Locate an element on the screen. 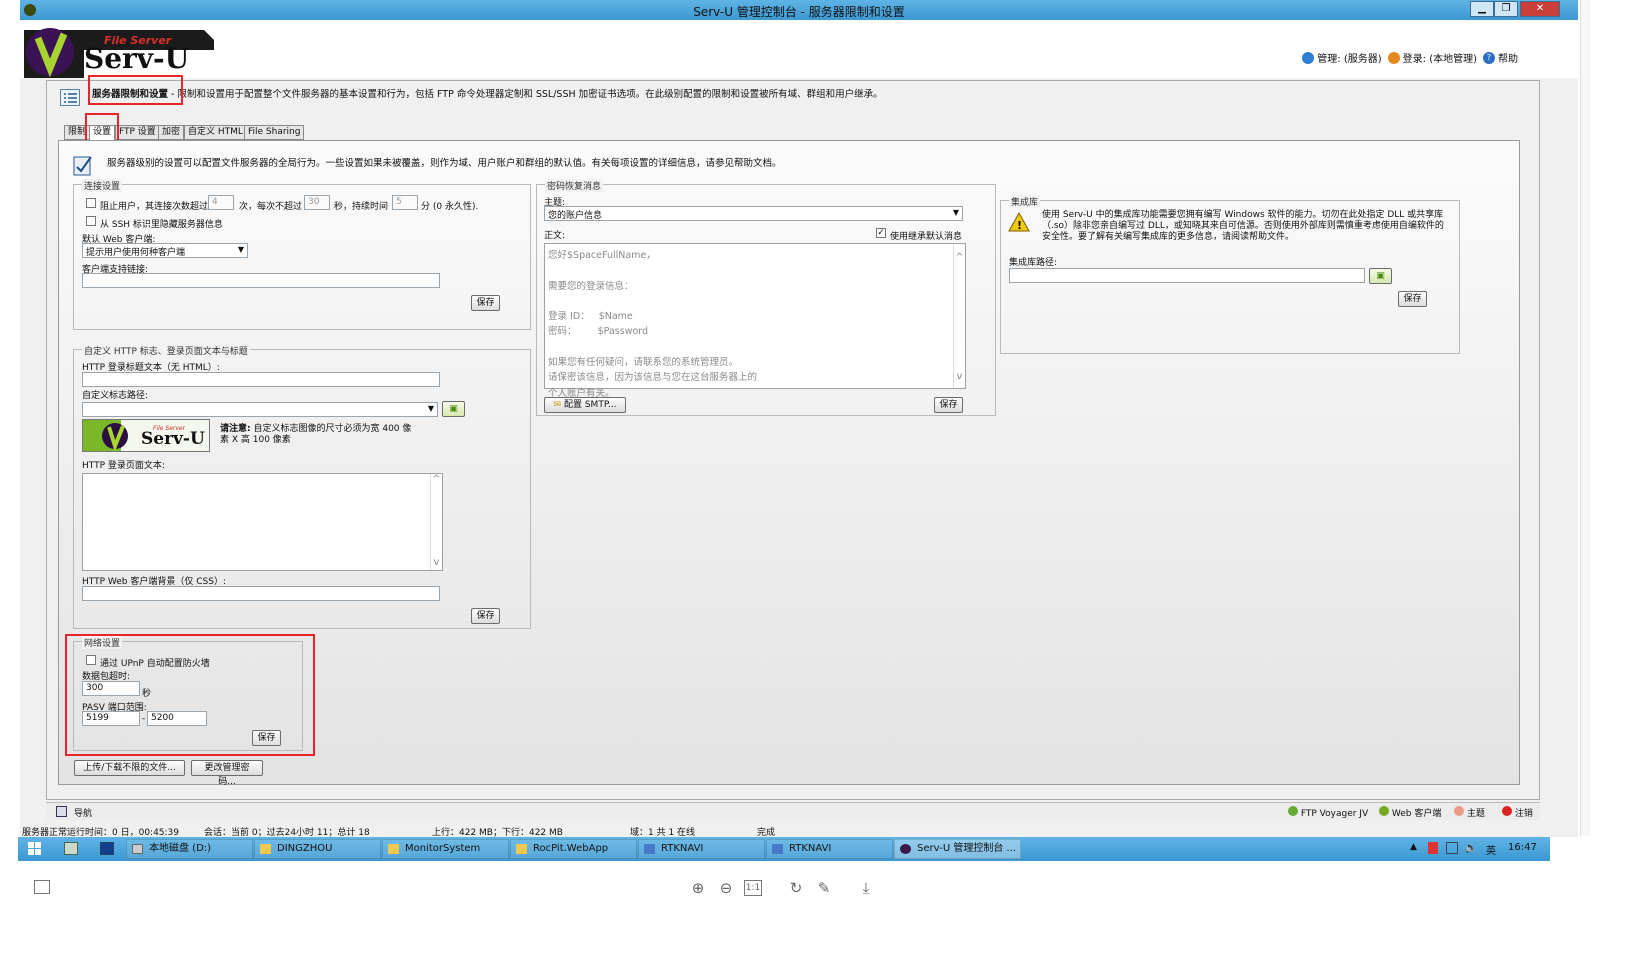 This screenshot has width=1643, height=964. subject-select: 您的账户信息 ▼ is located at coordinates (753, 213).